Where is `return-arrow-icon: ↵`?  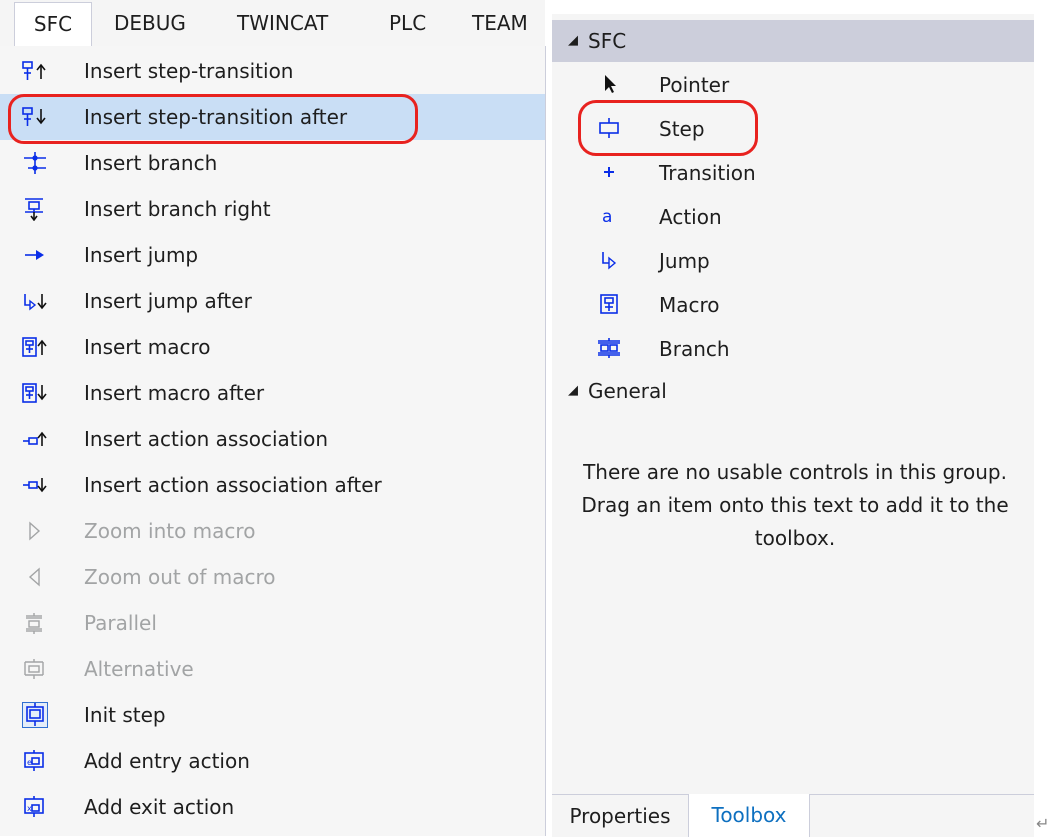
return-arrow-icon: ↵ is located at coordinates (1043, 823).